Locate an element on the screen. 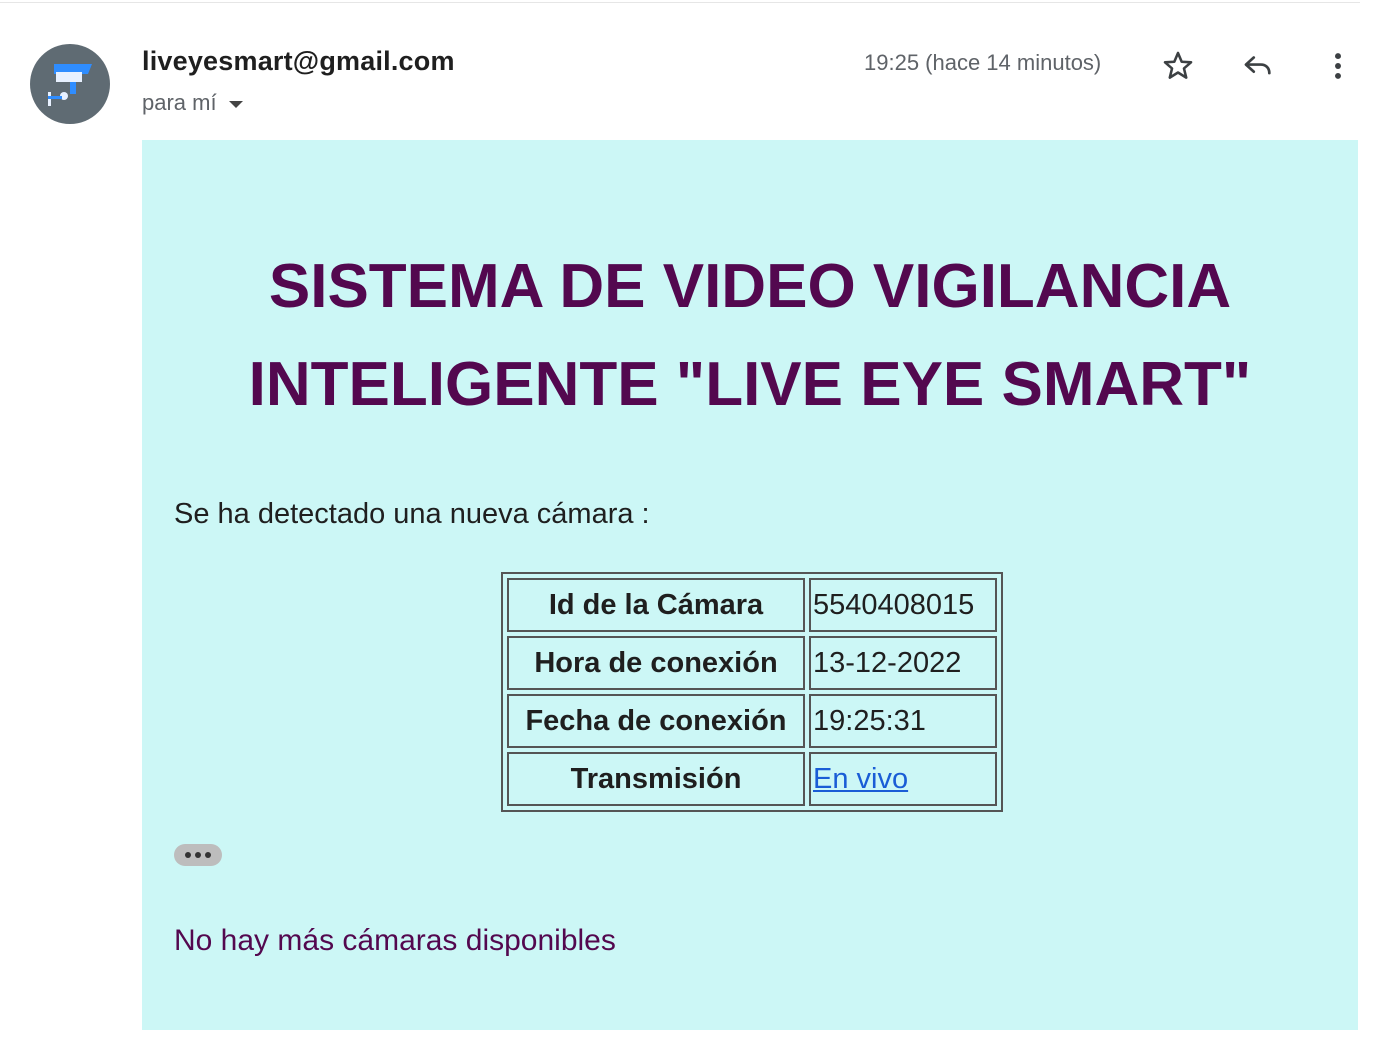 Image resolution: width=1382 pixels, height=1054 pixels. more-vert-icon is located at coordinates (1338, 66).